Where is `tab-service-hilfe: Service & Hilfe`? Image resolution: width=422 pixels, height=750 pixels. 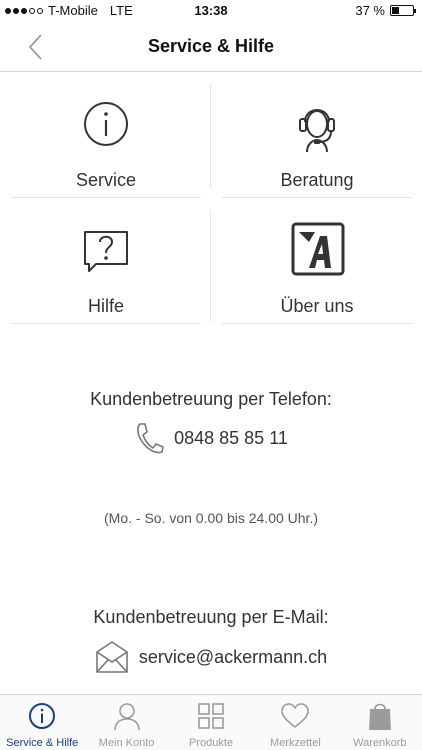 tab-service-hilfe: Service & Hilfe is located at coordinates (42, 722).